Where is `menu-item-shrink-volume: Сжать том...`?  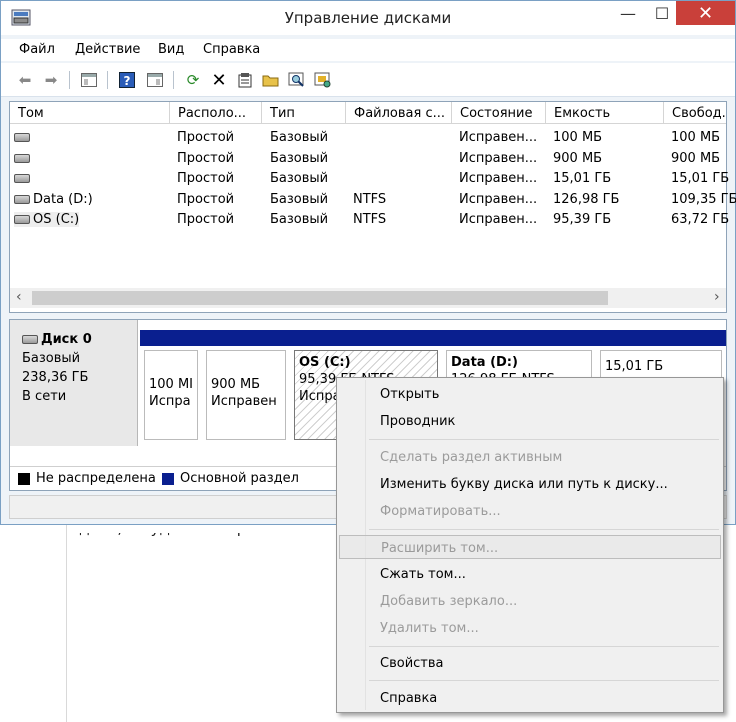 menu-item-shrink-volume: Сжать том... is located at coordinates (530, 574).